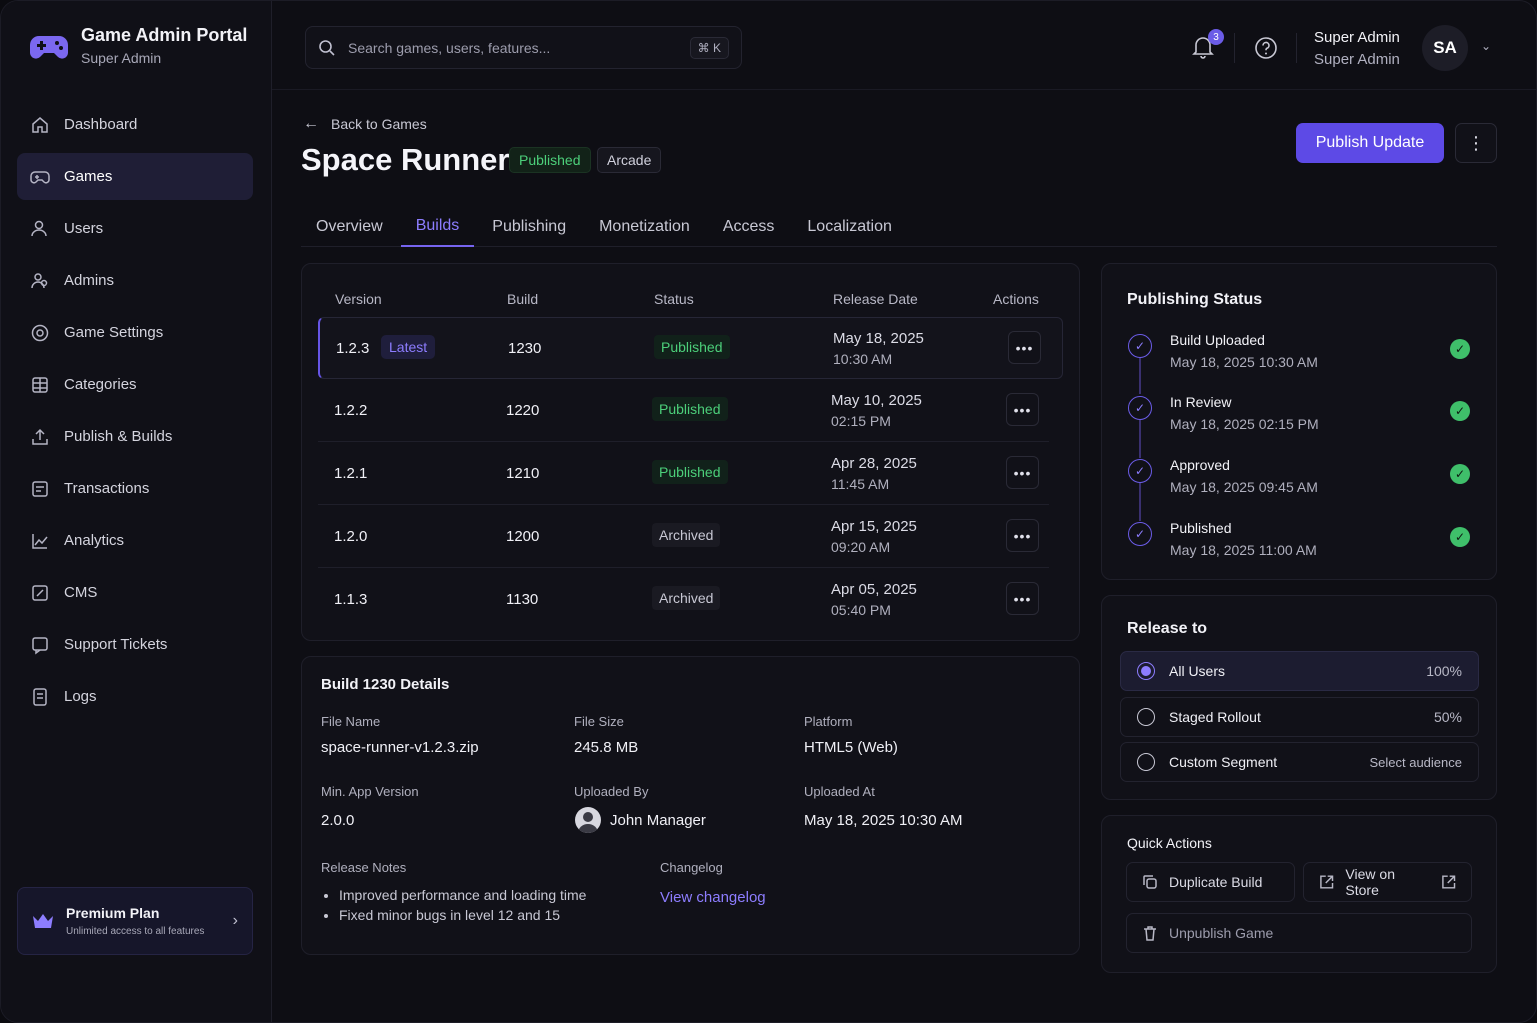  I want to click on version-cell: 1.1.3, so click(351, 599).